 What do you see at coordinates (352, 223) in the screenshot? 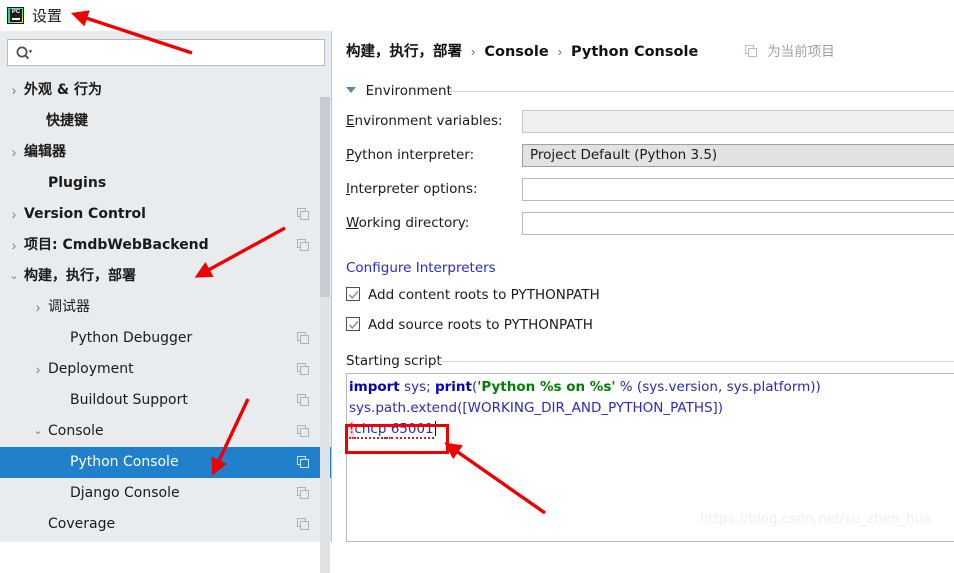
I see `mnemonic-letter: W` at bounding box center [352, 223].